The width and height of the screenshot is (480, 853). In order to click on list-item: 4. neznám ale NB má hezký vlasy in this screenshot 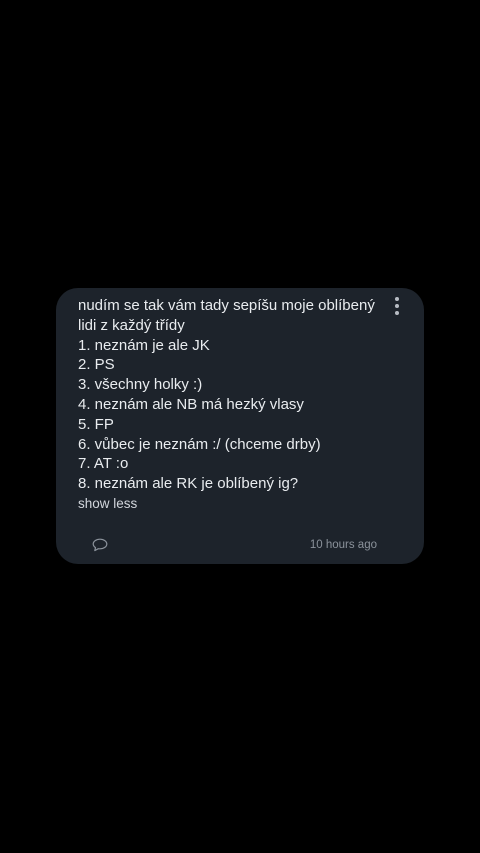, I will do `click(191, 404)`.